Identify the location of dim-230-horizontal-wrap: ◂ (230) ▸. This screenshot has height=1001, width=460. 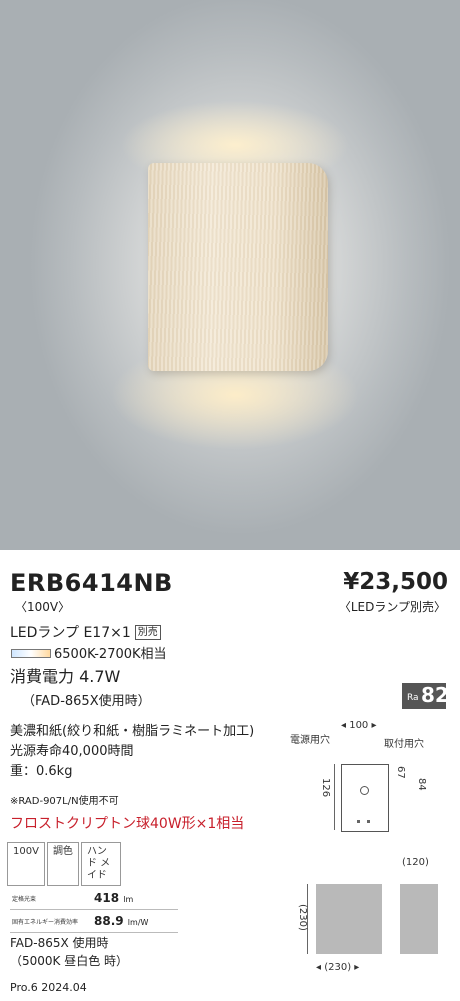
(338, 967).